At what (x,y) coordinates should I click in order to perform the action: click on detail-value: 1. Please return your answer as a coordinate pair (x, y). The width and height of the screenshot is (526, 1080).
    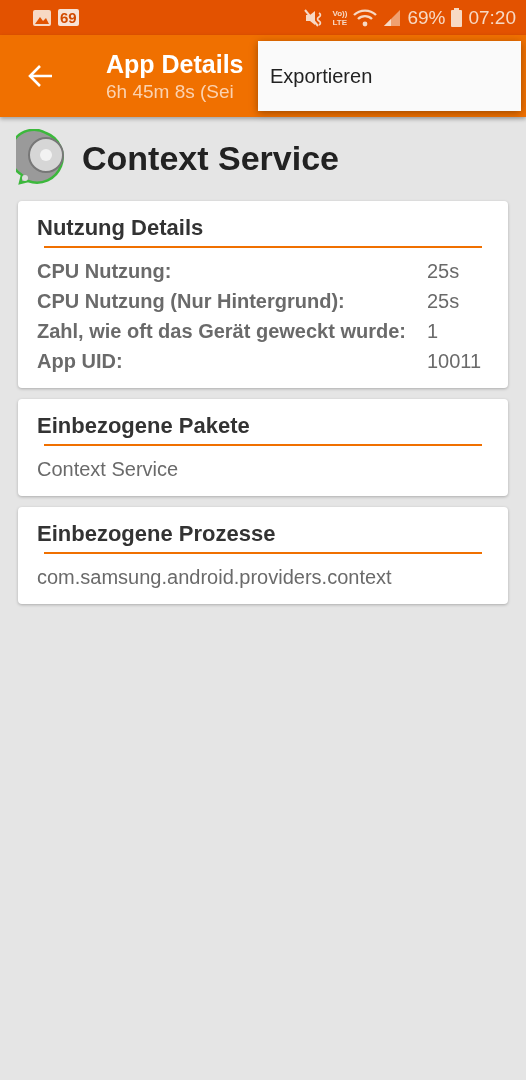
    Looking at the image, I should click on (433, 331).